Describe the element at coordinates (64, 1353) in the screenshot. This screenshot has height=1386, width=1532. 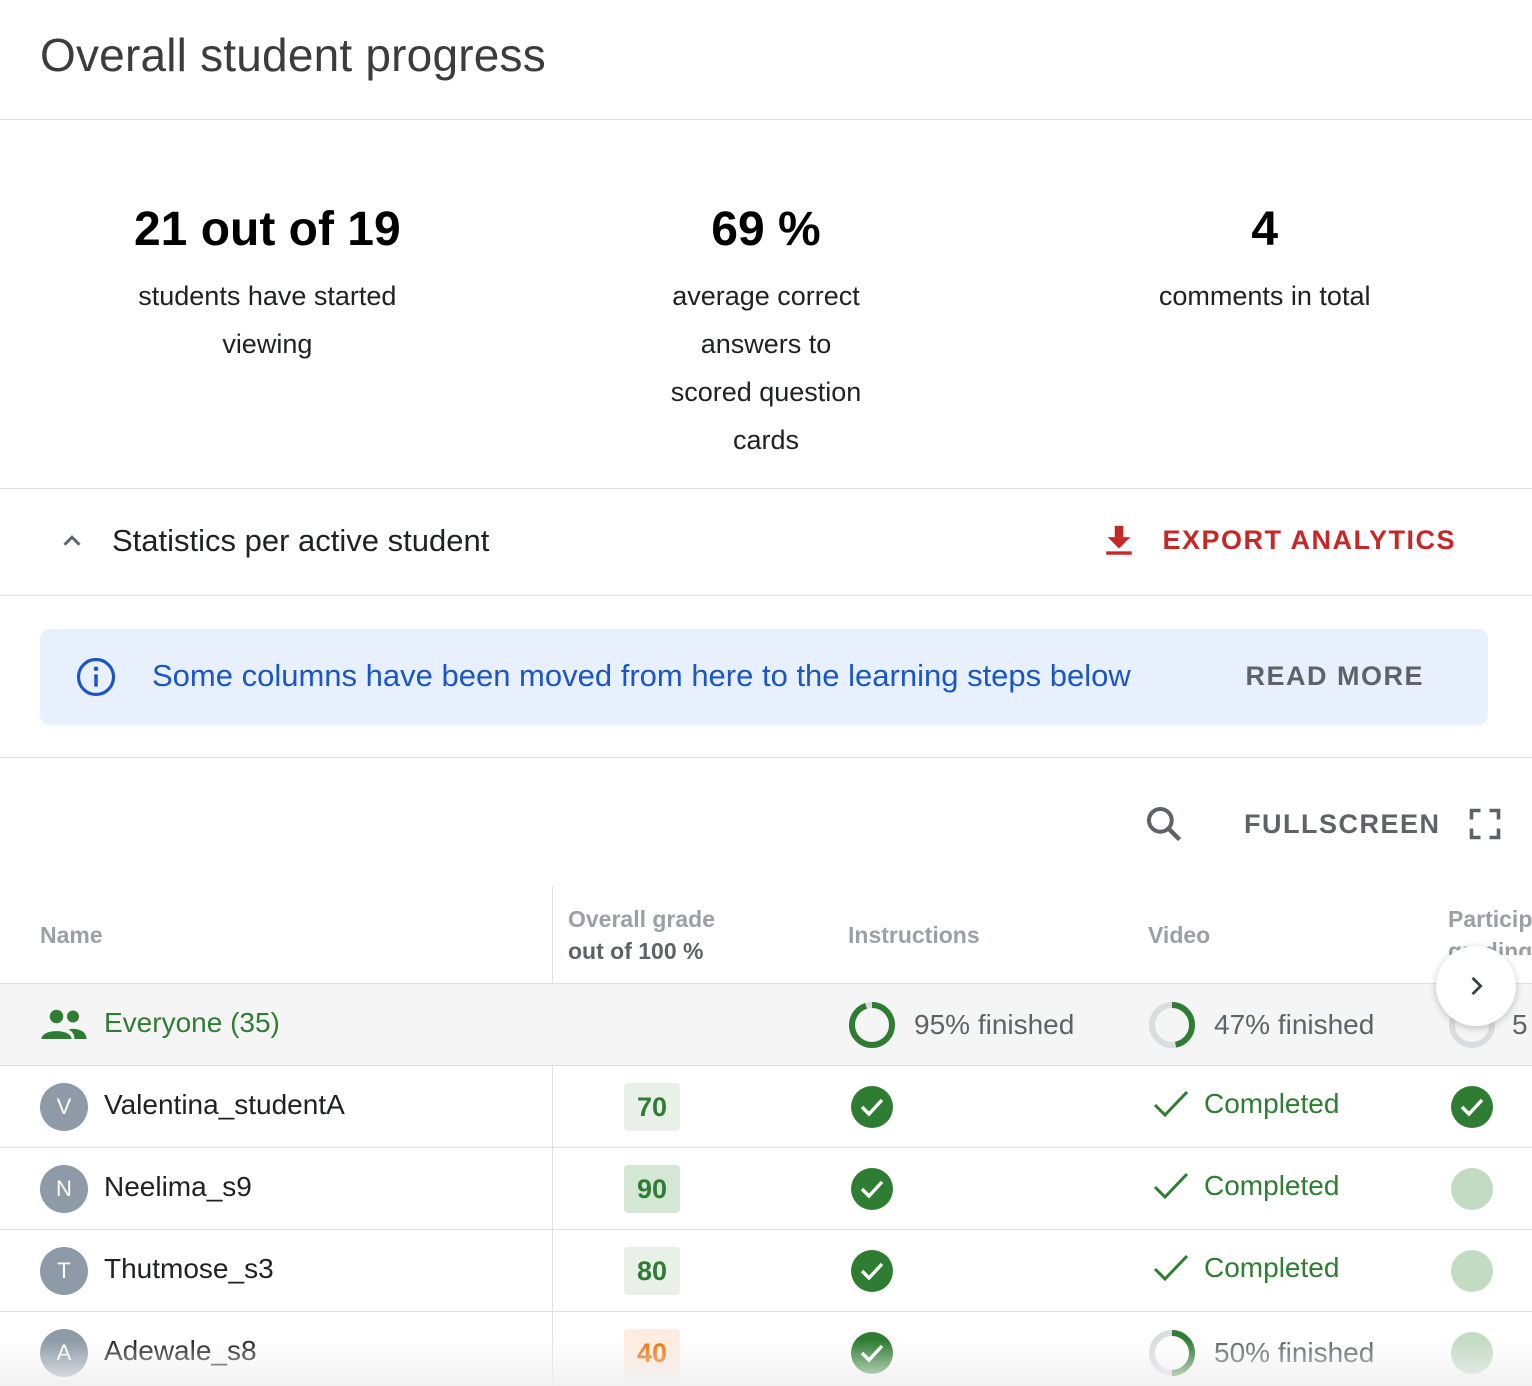
I see `avatar: A` at that location.